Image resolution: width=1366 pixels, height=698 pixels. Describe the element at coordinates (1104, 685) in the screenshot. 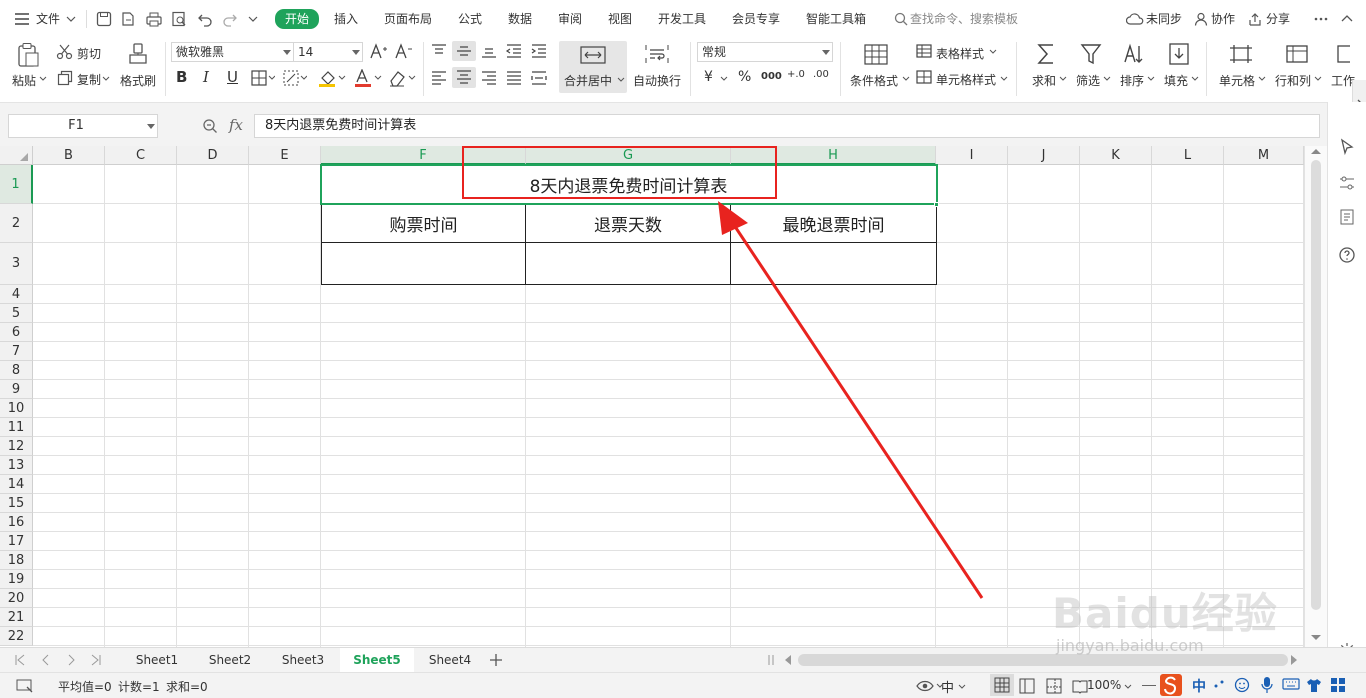

I see `zoom-level: 100%` at that location.